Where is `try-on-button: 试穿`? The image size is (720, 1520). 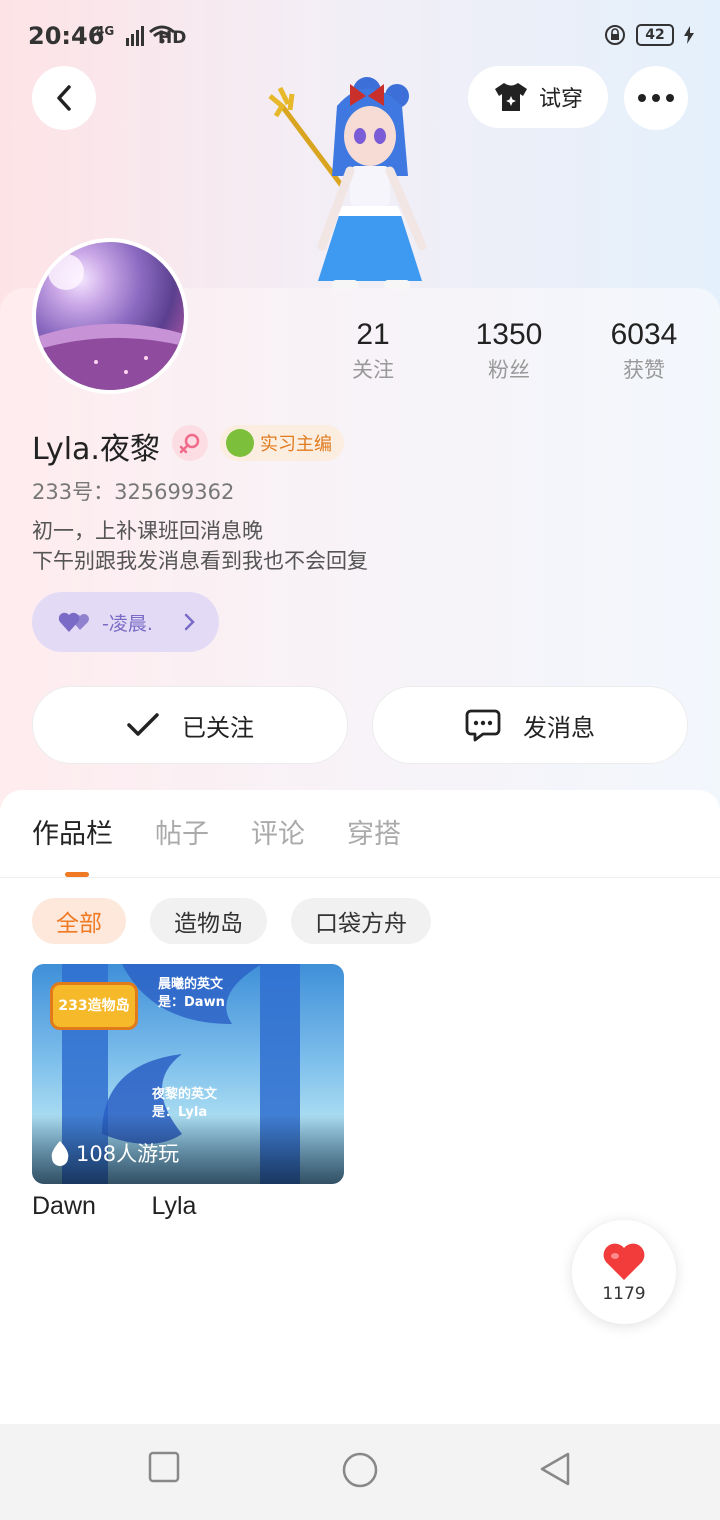 try-on-button: 试穿 is located at coordinates (538, 97).